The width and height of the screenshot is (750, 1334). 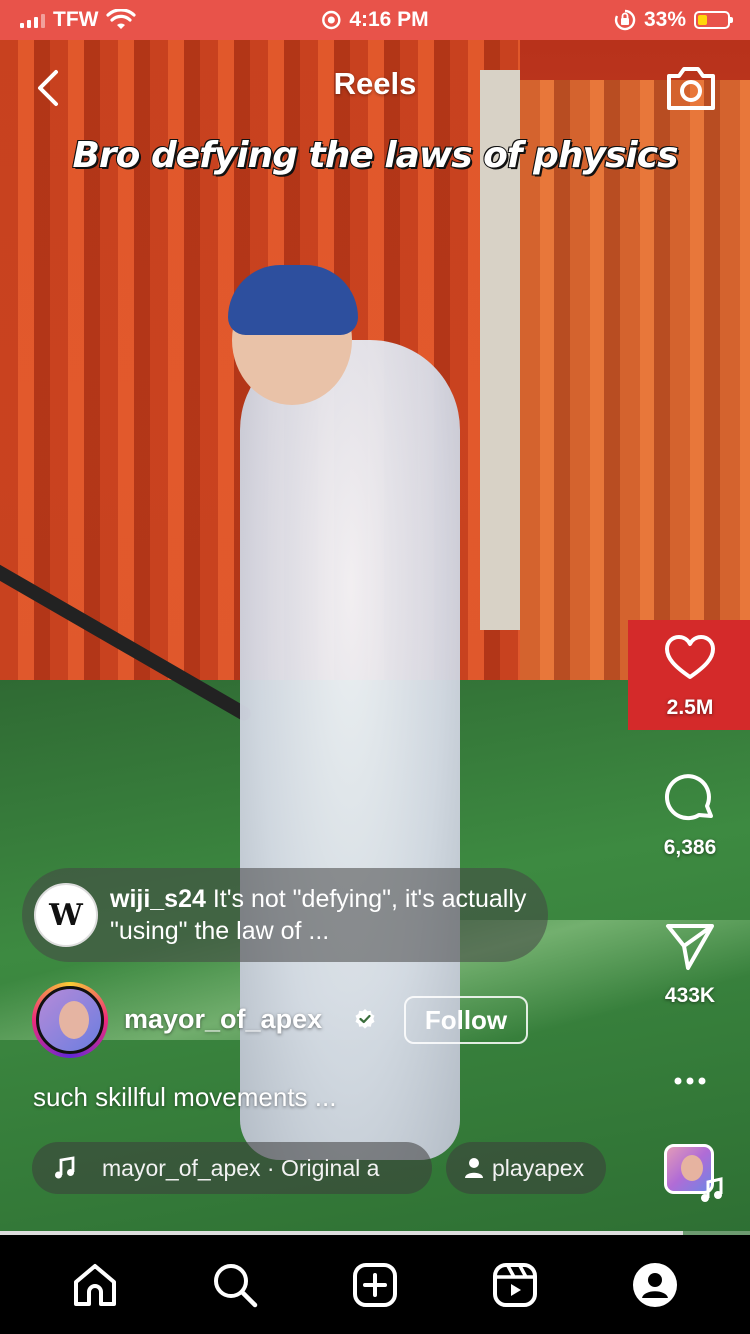 What do you see at coordinates (158, 899) in the screenshot?
I see `comment-username: wiji_s24` at bounding box center [158, 899].